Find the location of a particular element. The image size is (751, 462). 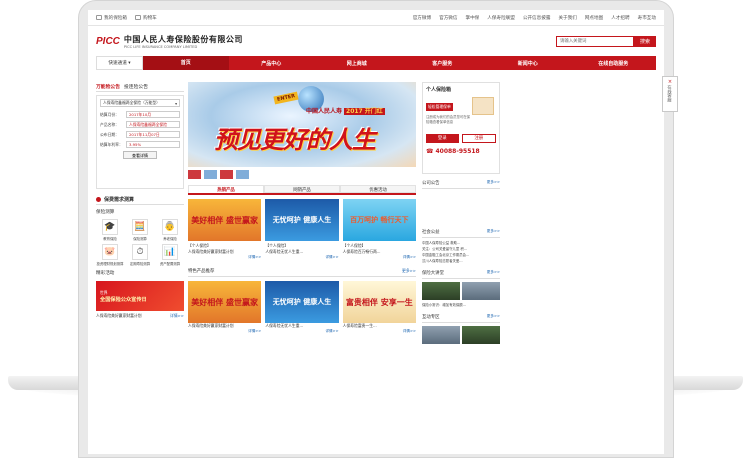

company-name-en: PICC LIFE INSURANCE COMPANY LIMITED is located at coordinates (160, 46).